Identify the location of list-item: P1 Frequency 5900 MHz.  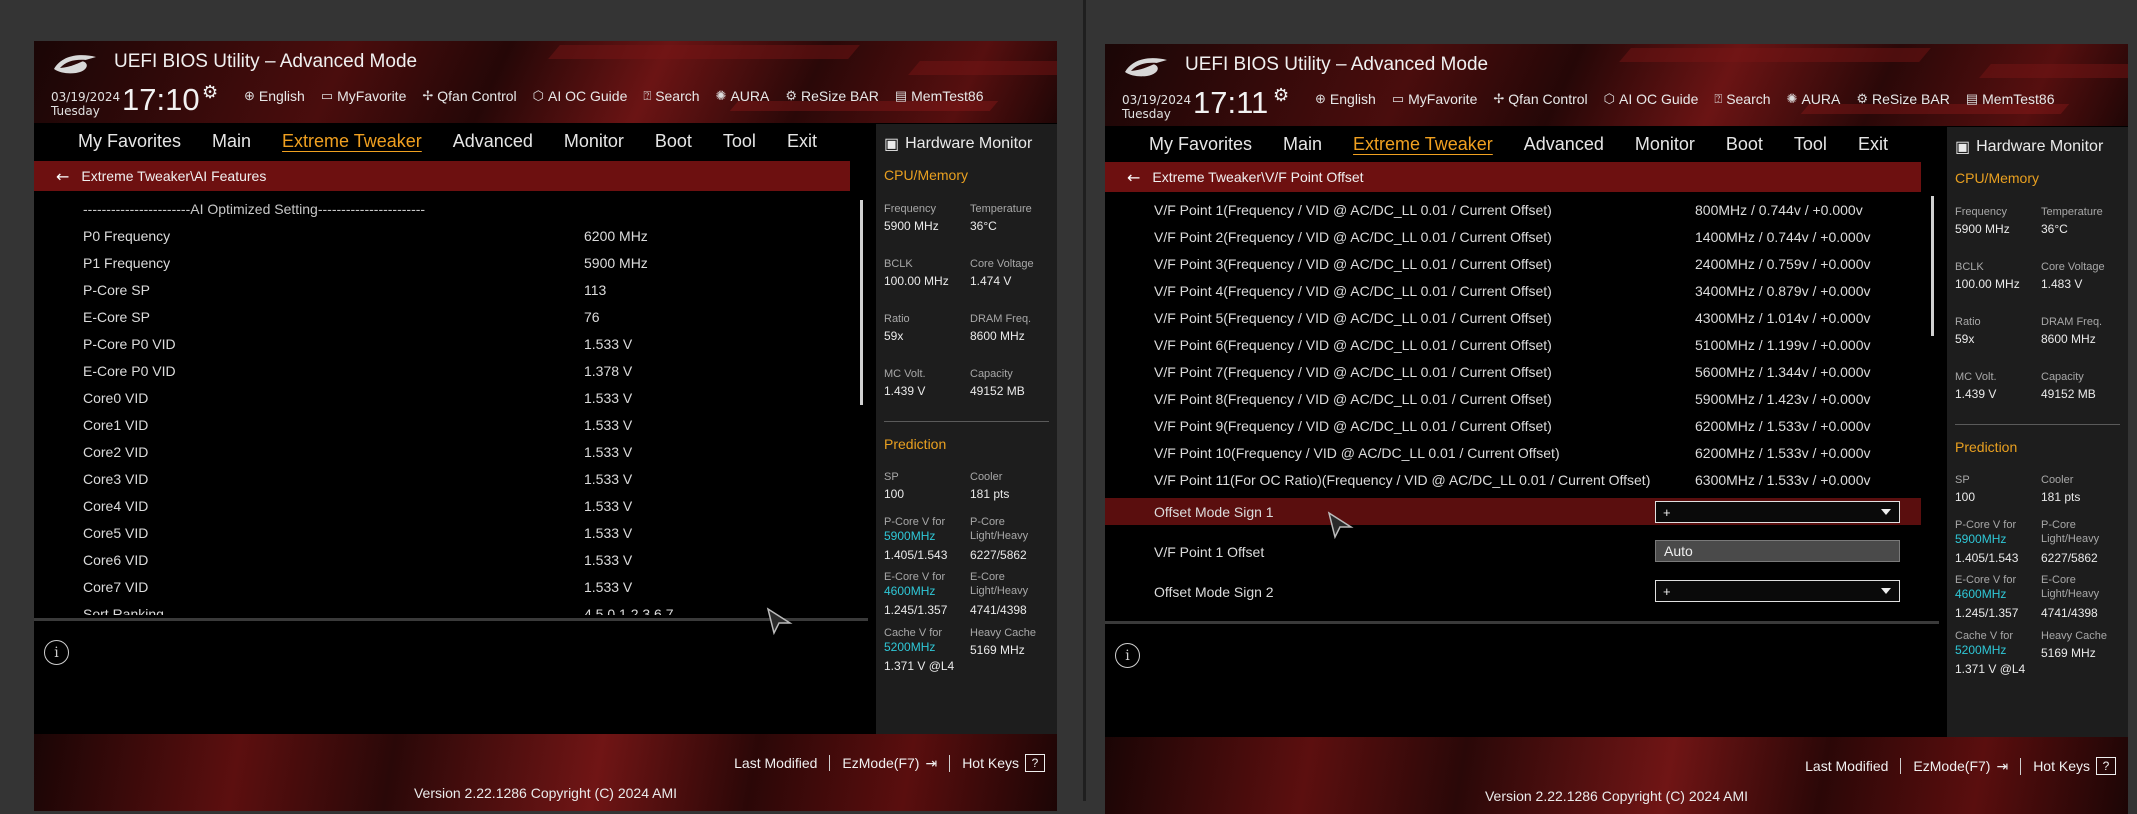
(442, 262).